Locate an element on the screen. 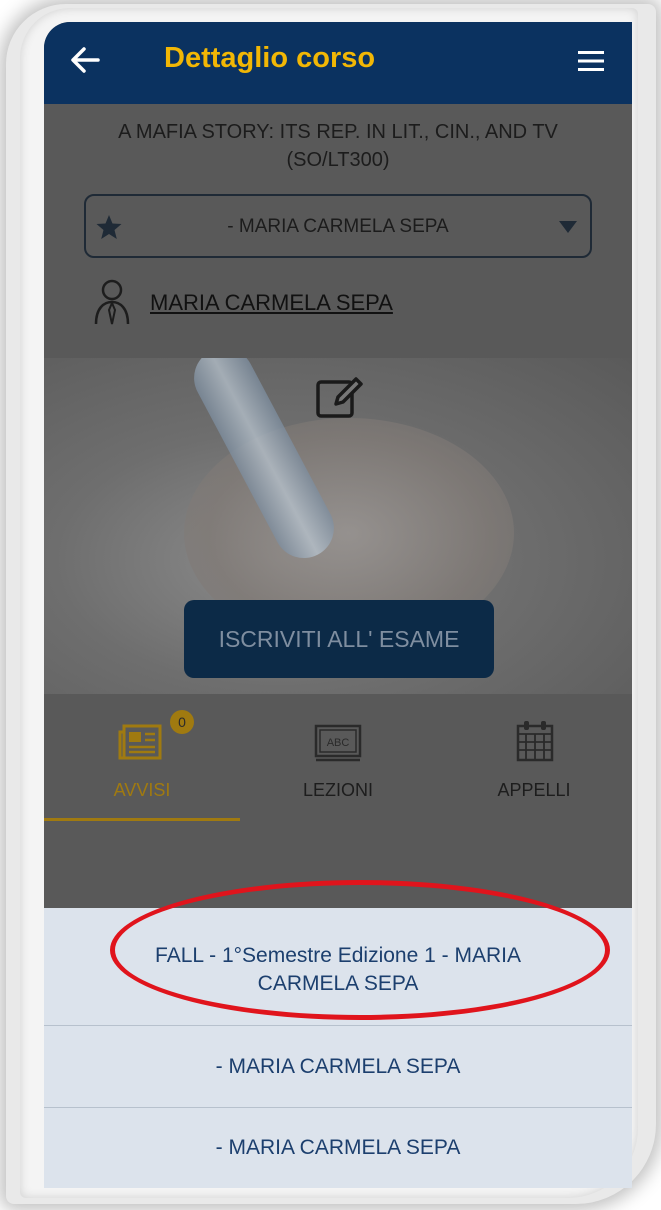 The height and width of the screenshot is (1210, 661). tab-lezioni: ABC LEZIONI is located at coordinates (338, 758).